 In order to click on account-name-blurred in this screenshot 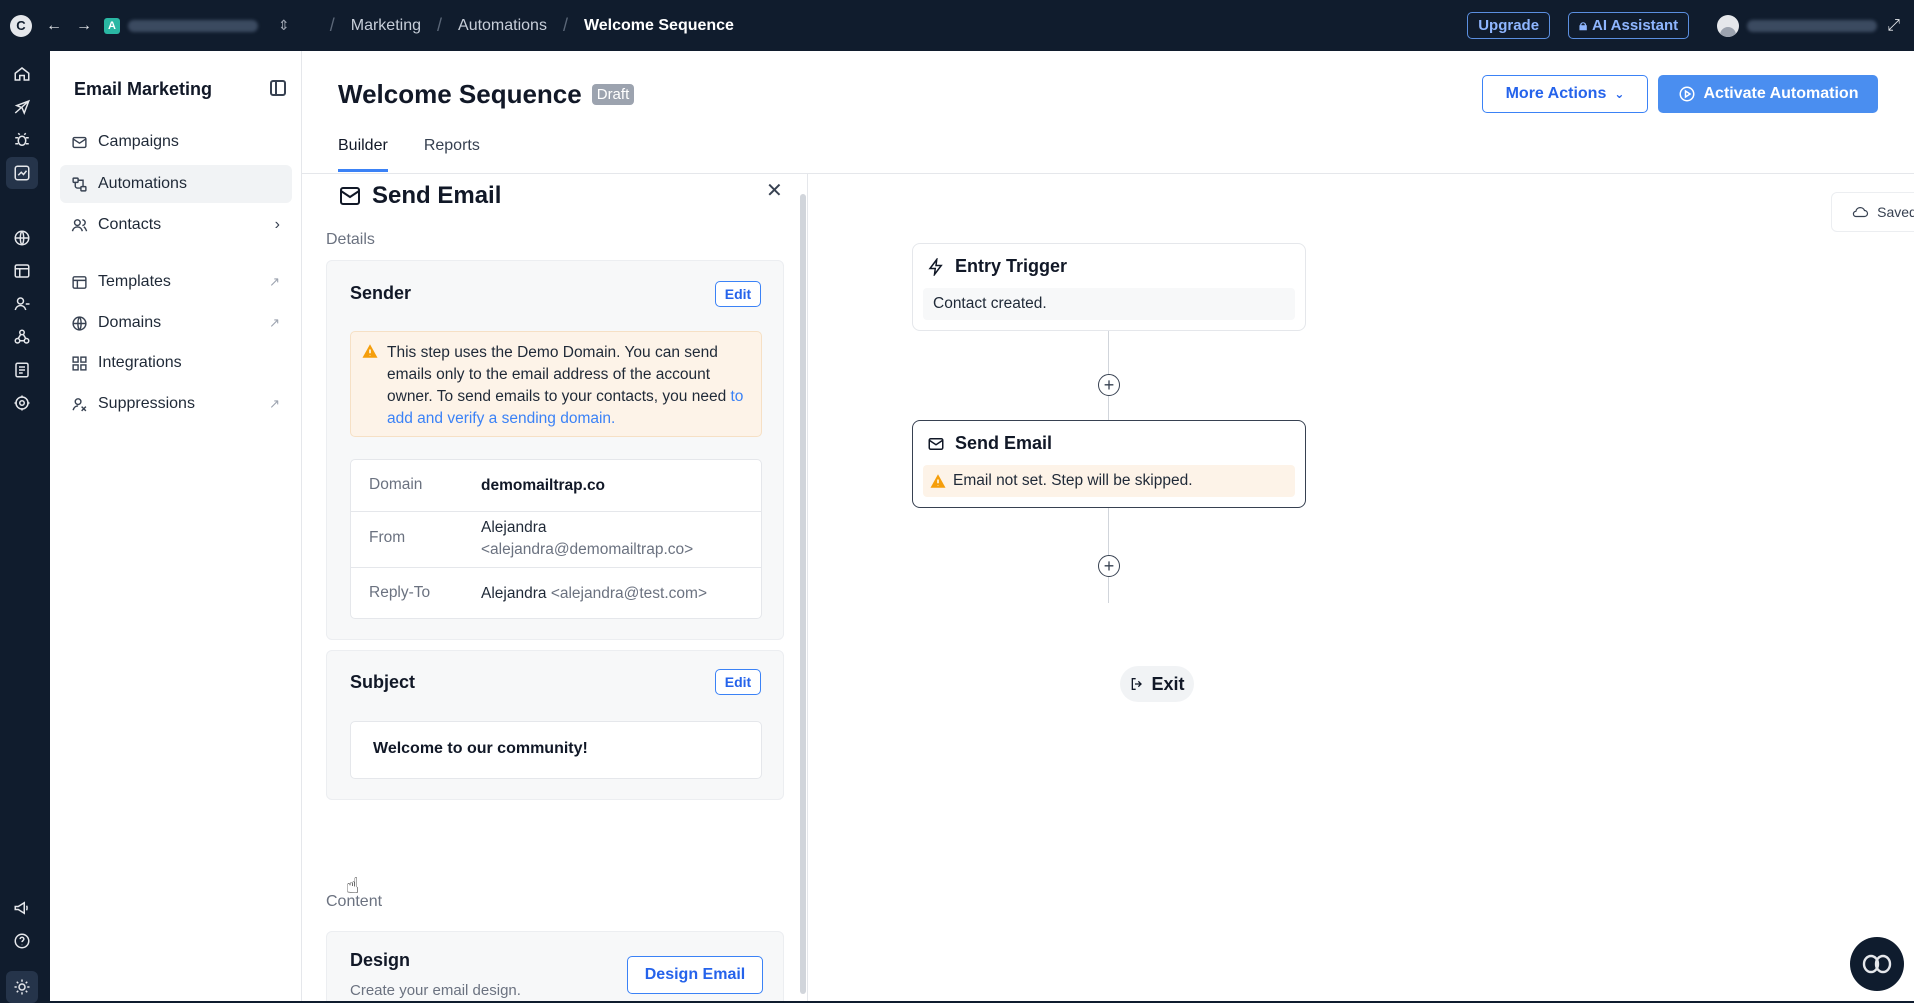, I will do `click(193, 25)`.